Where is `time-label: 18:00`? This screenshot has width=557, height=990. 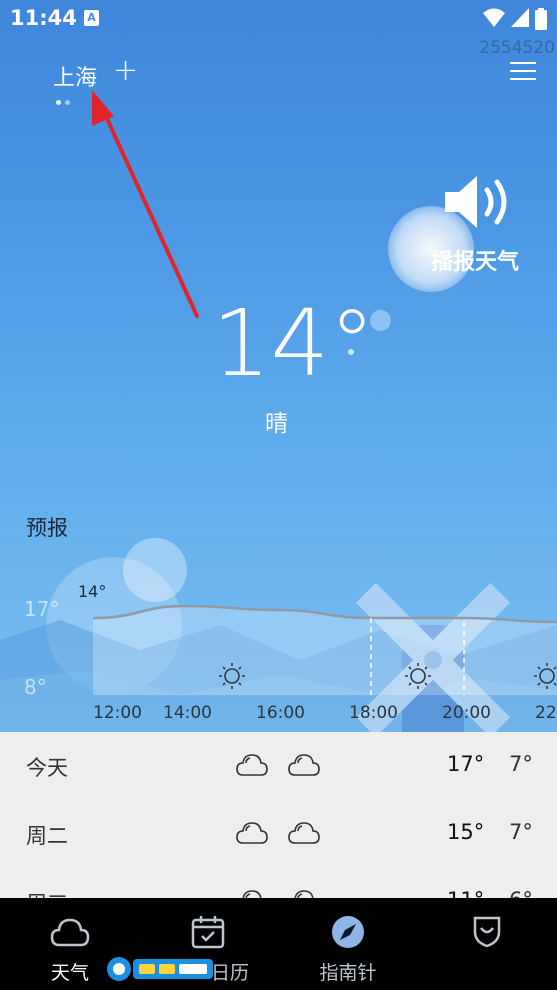
time-label: 18:00 is located at coordinates (373, 713).